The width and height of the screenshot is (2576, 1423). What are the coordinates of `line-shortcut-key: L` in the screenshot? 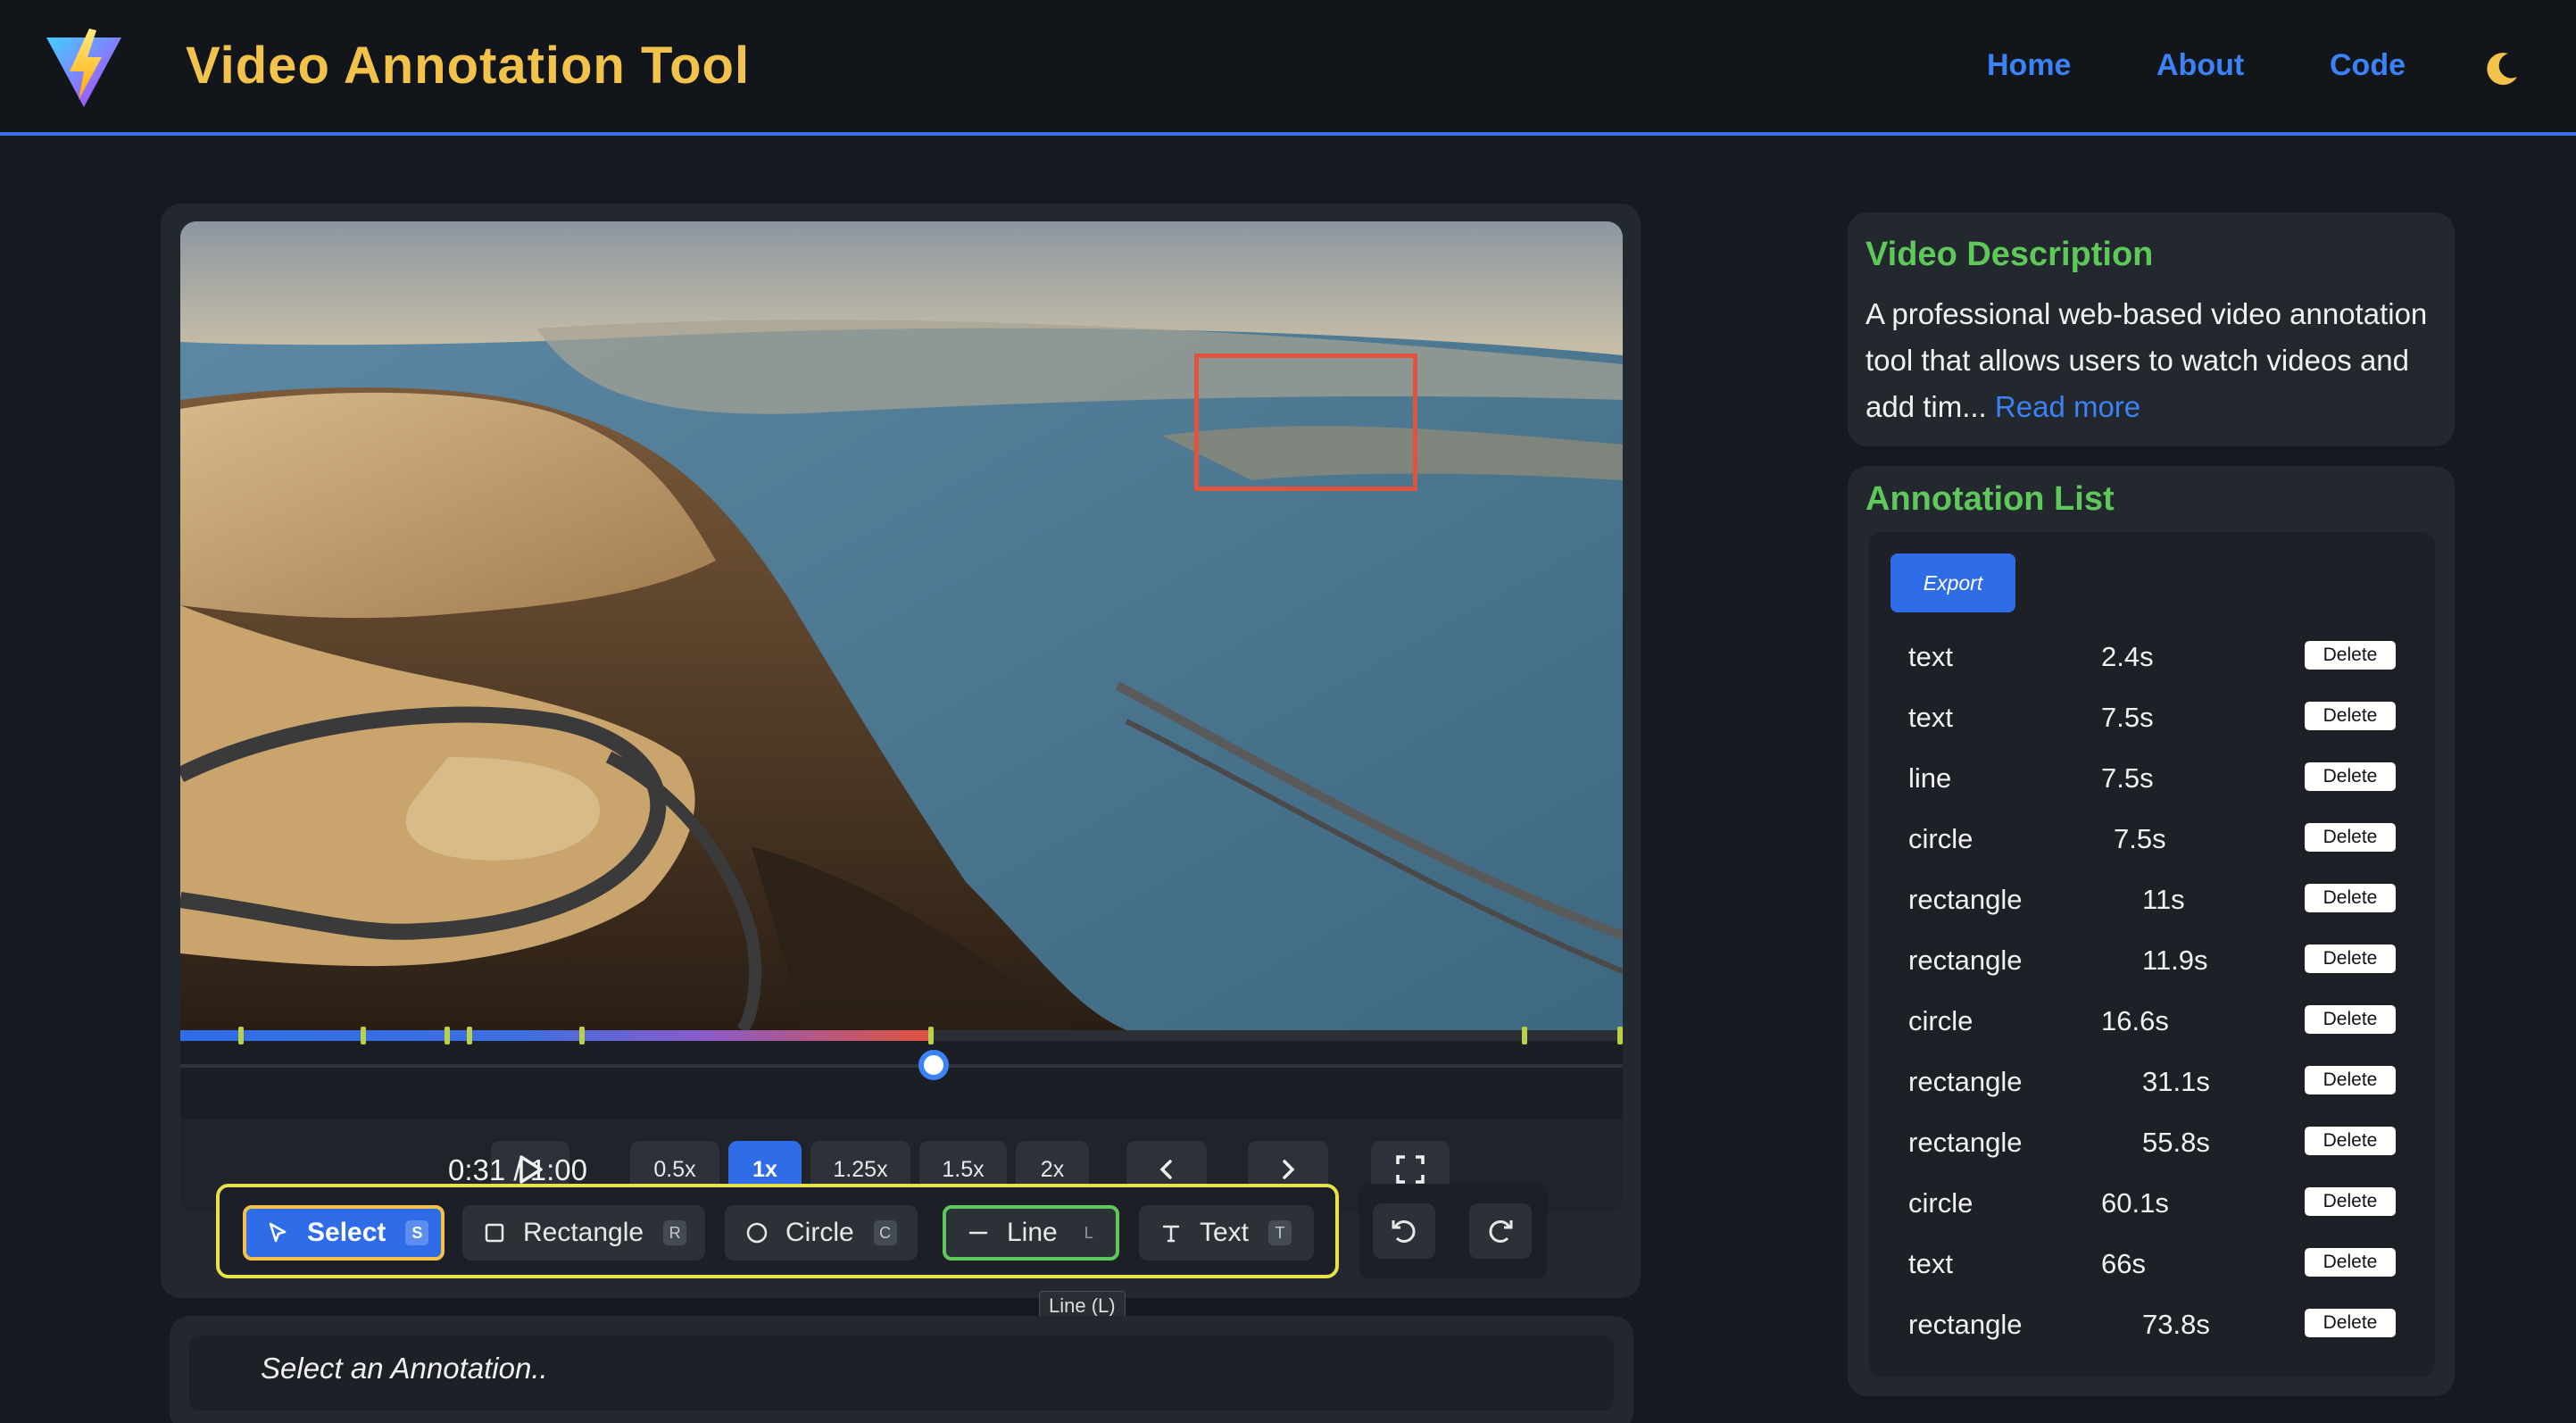 It's located at (1088, 1233).